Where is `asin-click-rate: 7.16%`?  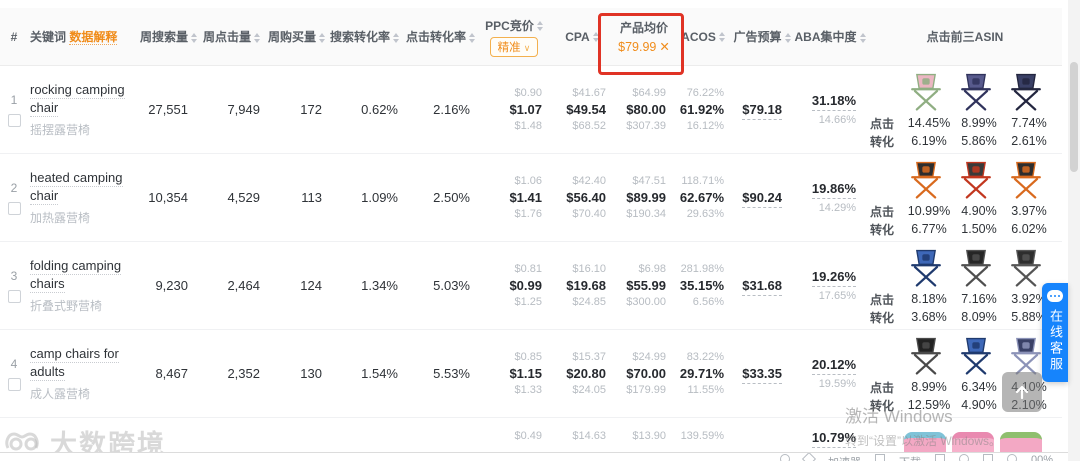
asin-click-rate: 7.16% is located at coordinates (979, 299).